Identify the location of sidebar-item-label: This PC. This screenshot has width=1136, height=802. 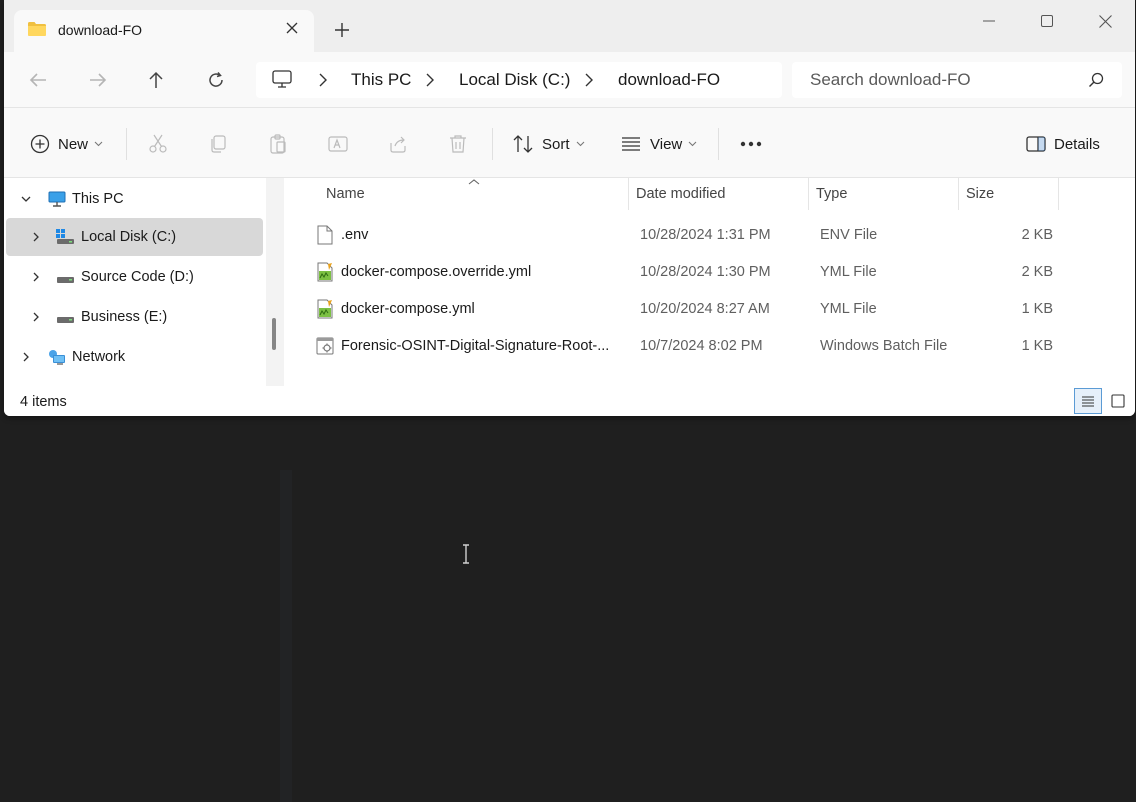
(98, 199).